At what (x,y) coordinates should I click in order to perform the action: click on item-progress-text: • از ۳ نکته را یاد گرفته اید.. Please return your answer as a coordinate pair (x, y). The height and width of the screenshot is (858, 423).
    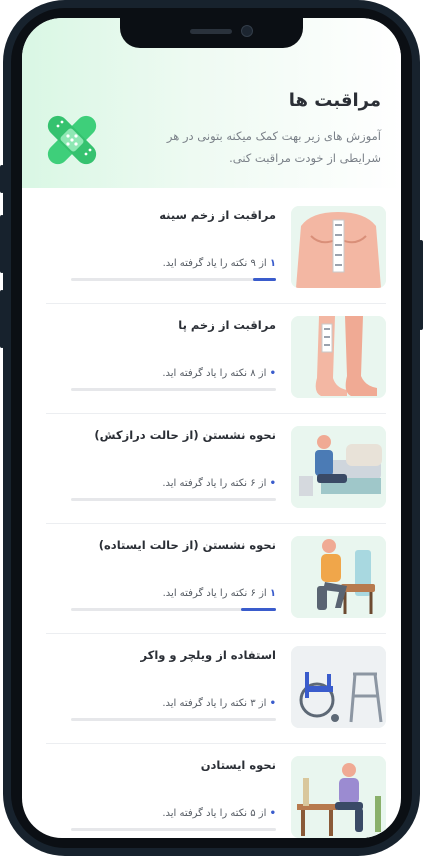
    Looking at the image, I should click on (219, 703).